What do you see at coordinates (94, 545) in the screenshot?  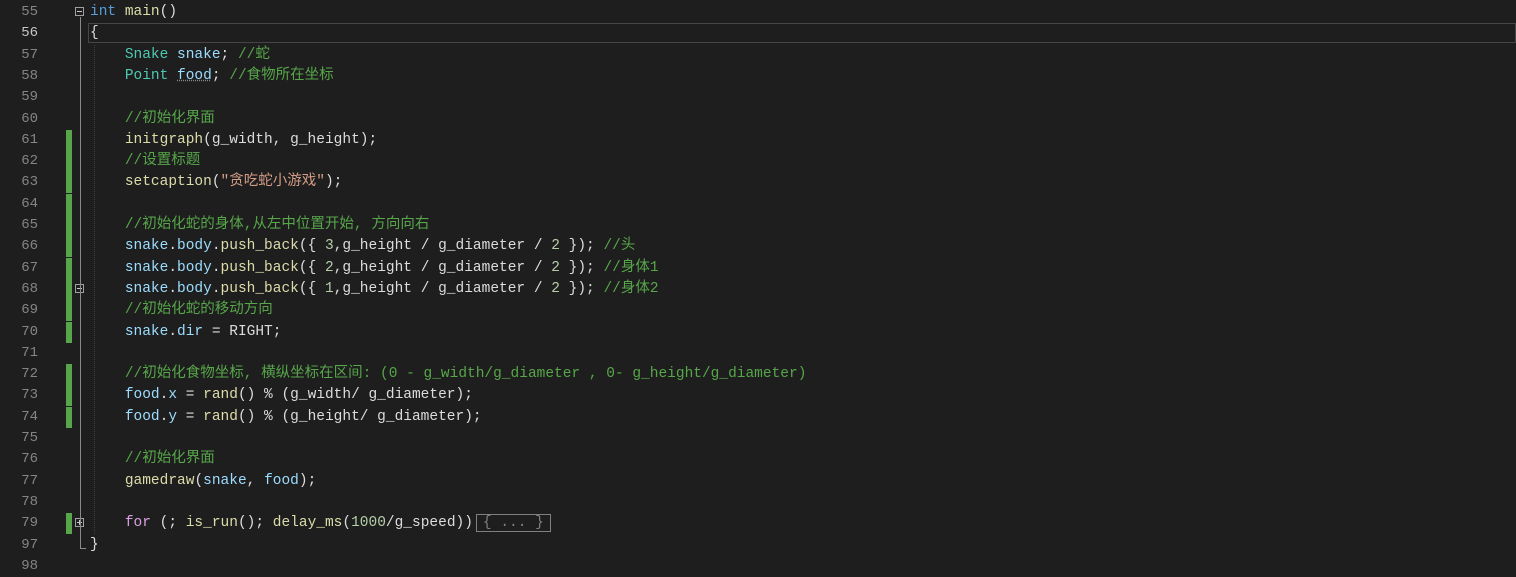 I see `code-text: }` at bounding box center [94, 545].